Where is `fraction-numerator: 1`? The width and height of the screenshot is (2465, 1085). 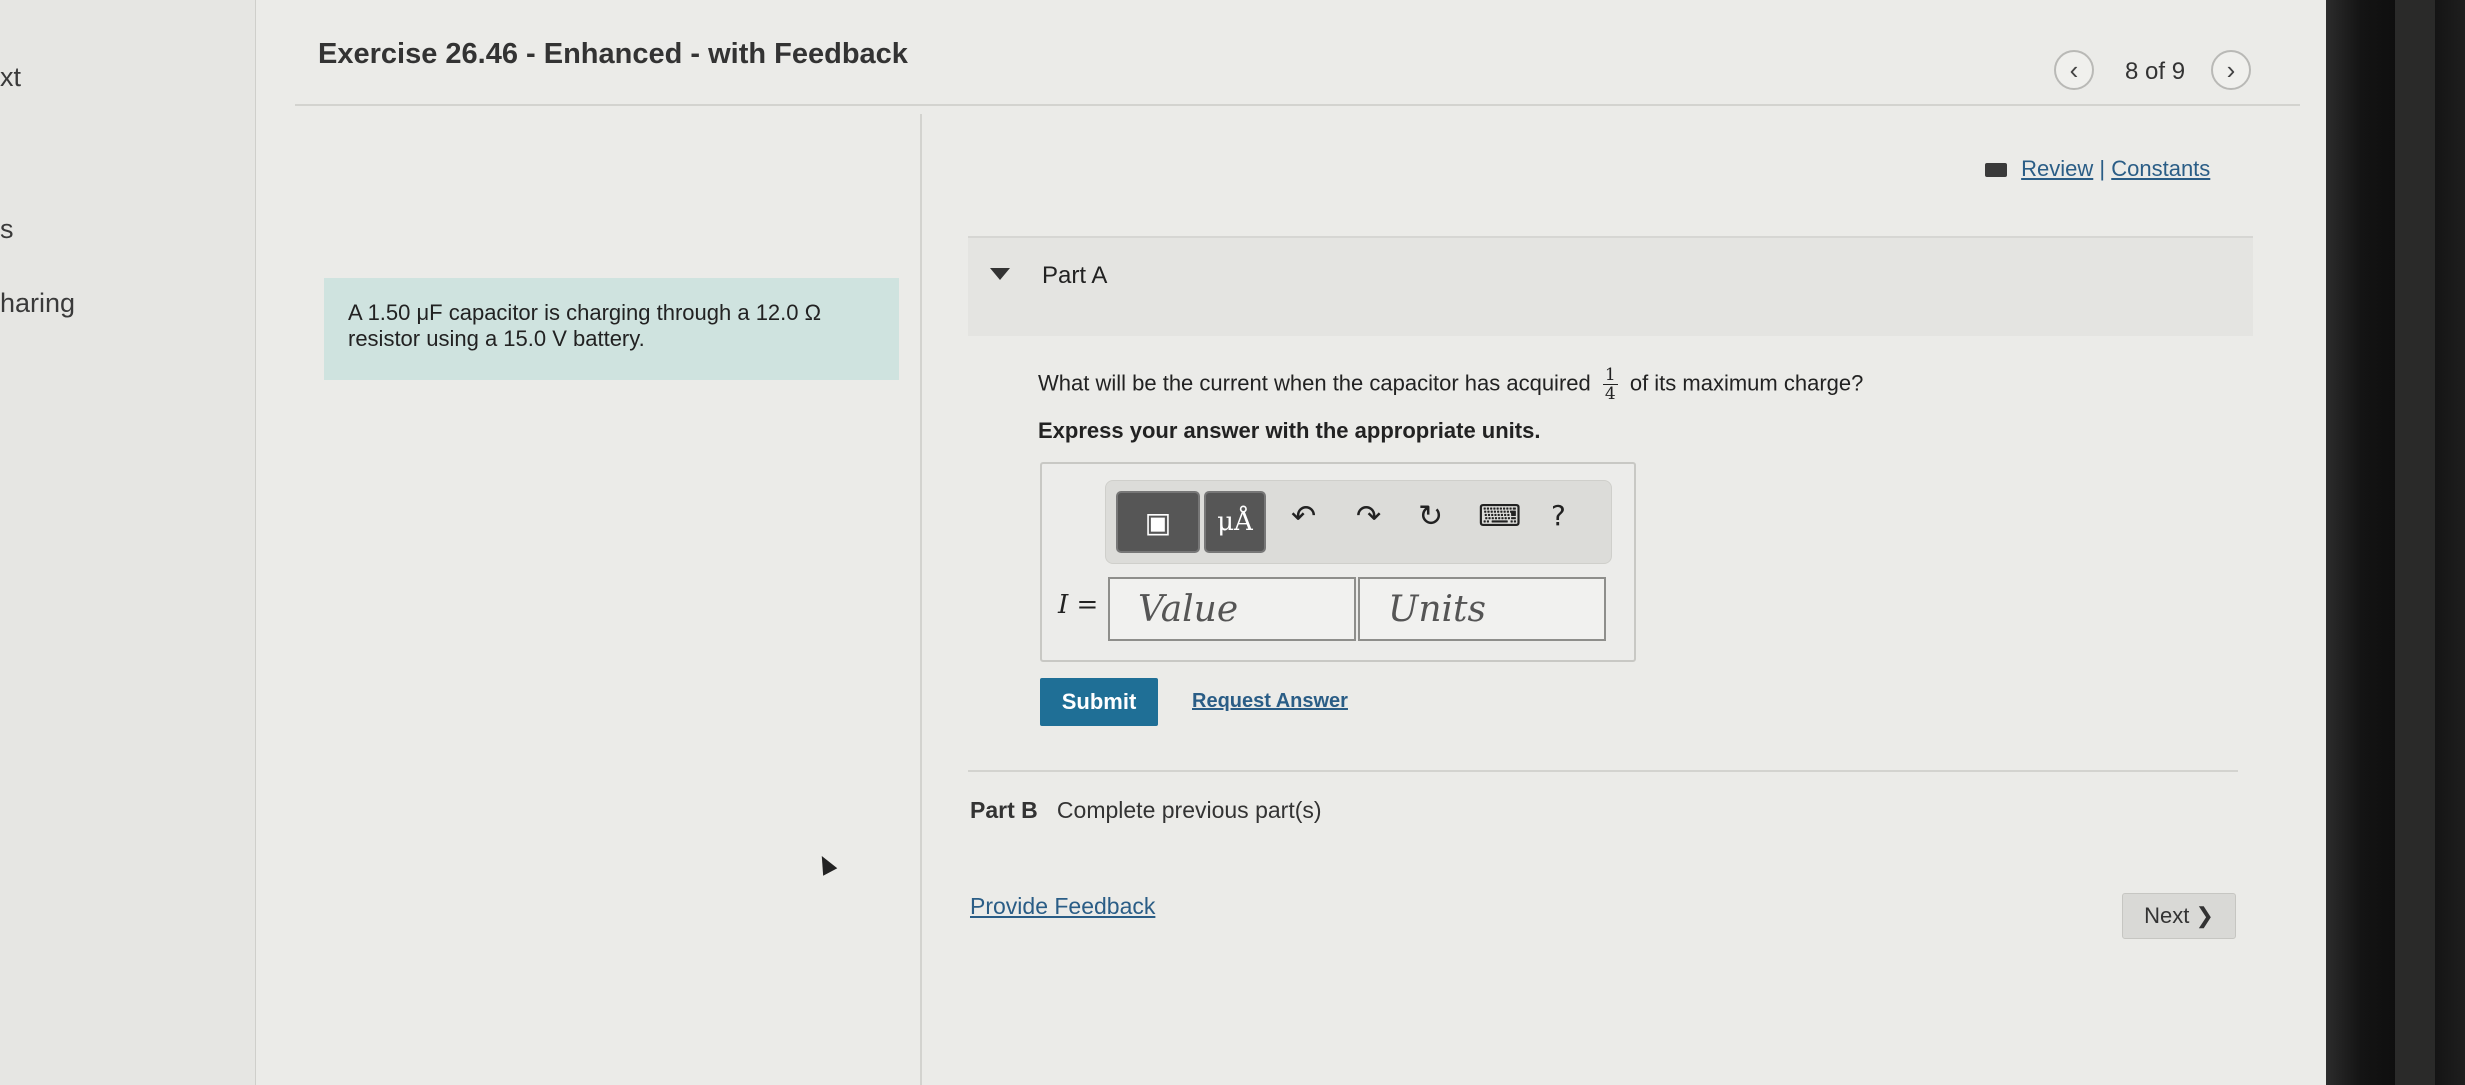 fraction-numerator: 1 is located at coordinates (1610, 375).